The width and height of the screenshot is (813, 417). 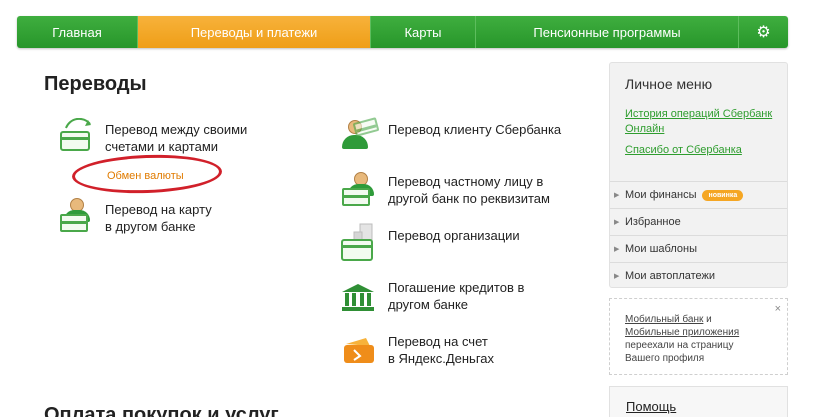 What do you see at coordinates (358, 297) in the screenshot?
I see `bank-icon` at bounding box center [358, 297].